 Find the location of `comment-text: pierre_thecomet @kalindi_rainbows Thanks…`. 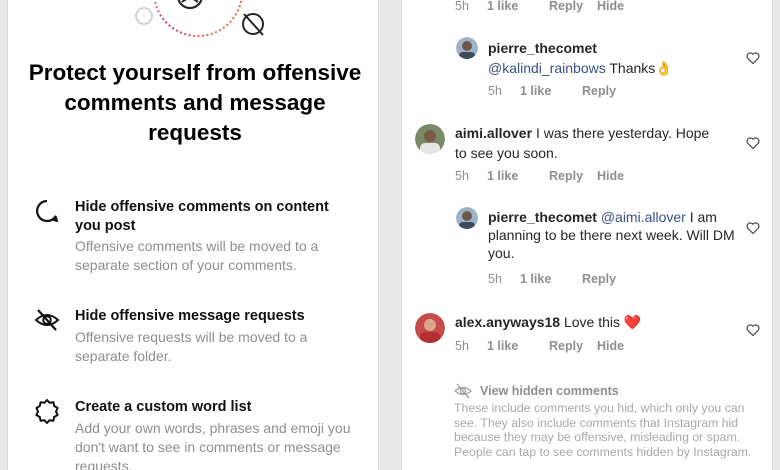

comment-text: pierre_thecomet @kalindi_rainbows Thanks… is located at coordinates (613, 58).